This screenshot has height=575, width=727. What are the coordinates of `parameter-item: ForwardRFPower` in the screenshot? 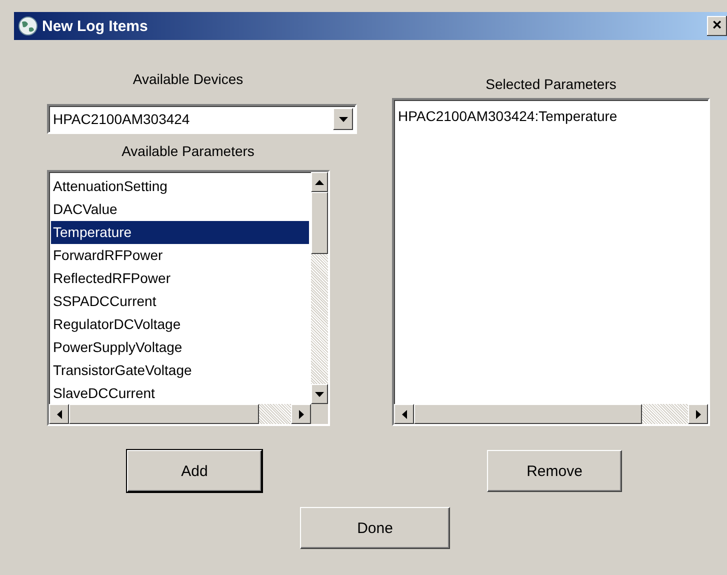 It's located at (180, 255).